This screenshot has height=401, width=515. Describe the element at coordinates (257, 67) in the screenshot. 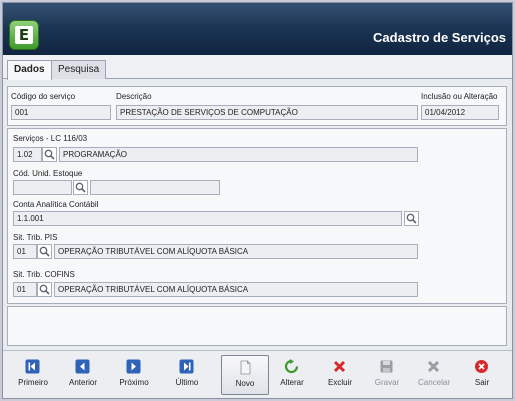

I see `tab-bar: Dados Pesquisa` at that location.